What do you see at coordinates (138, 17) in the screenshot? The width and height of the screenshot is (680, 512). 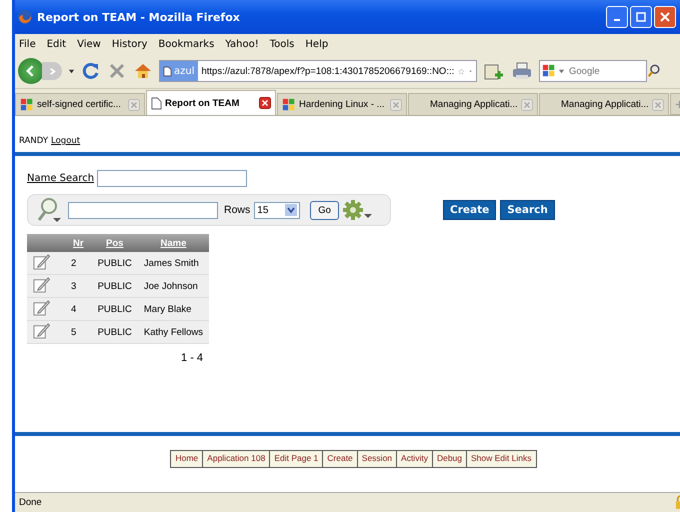 I see `window-title: Report on TEAM - Mozilla Firefox` at bounding box center [138, 17].